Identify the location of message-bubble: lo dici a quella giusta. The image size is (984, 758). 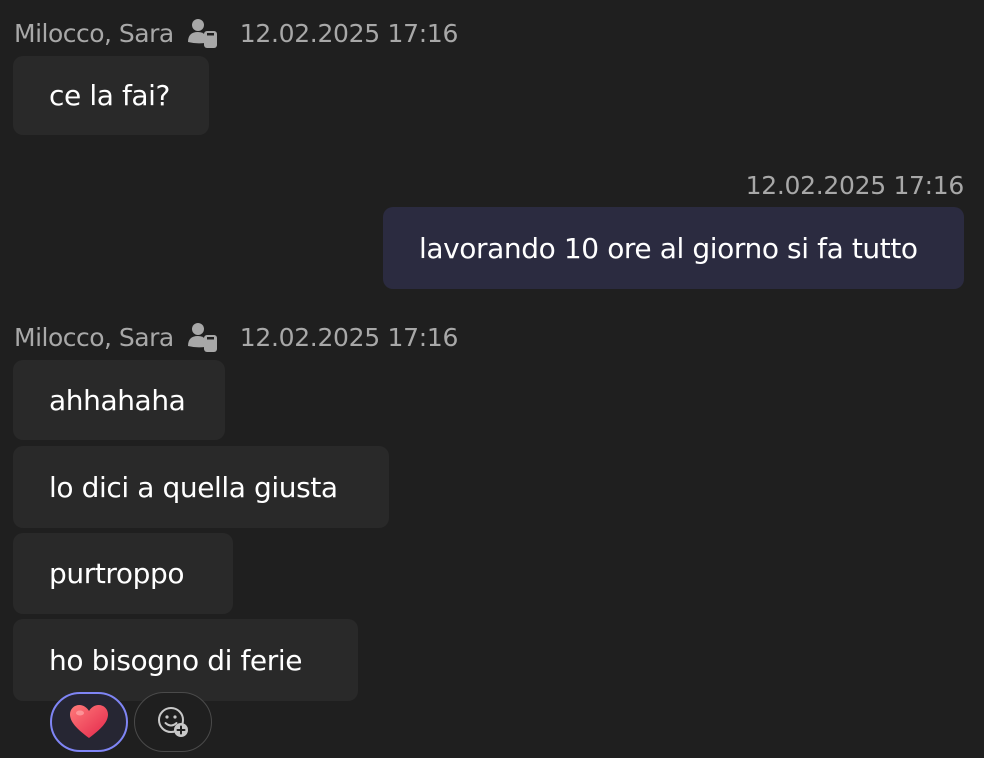
(201, 487).